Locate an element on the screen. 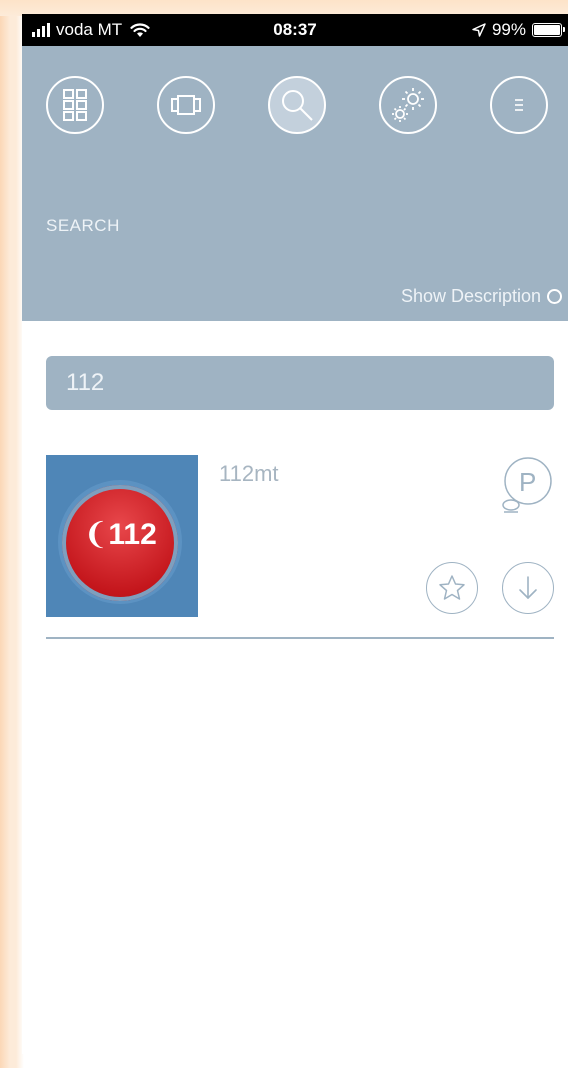 This screenshot has height=1068, width=568. menu-button is located at coordinates (519, 105).